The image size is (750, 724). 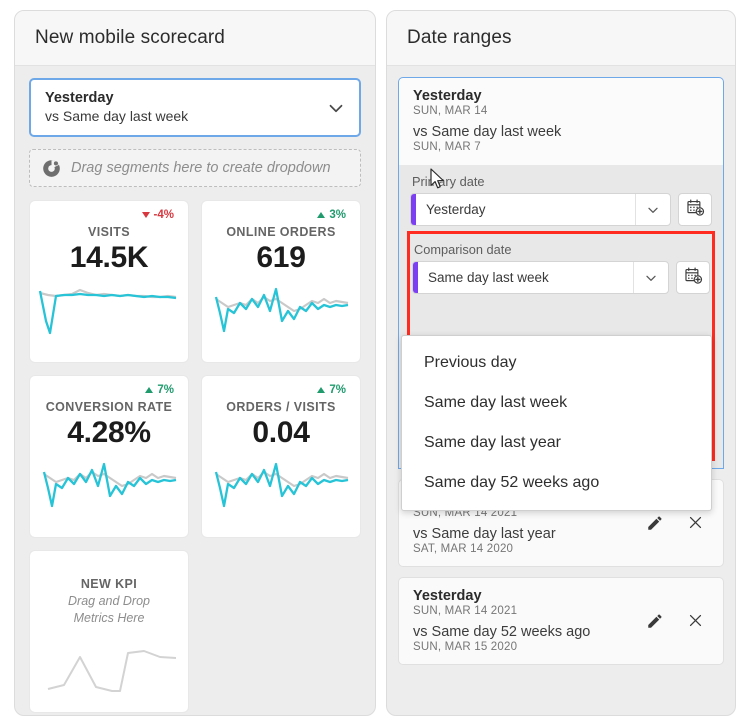 I want to click on comparison-date-calendar-button, so click(x=693, y=277).